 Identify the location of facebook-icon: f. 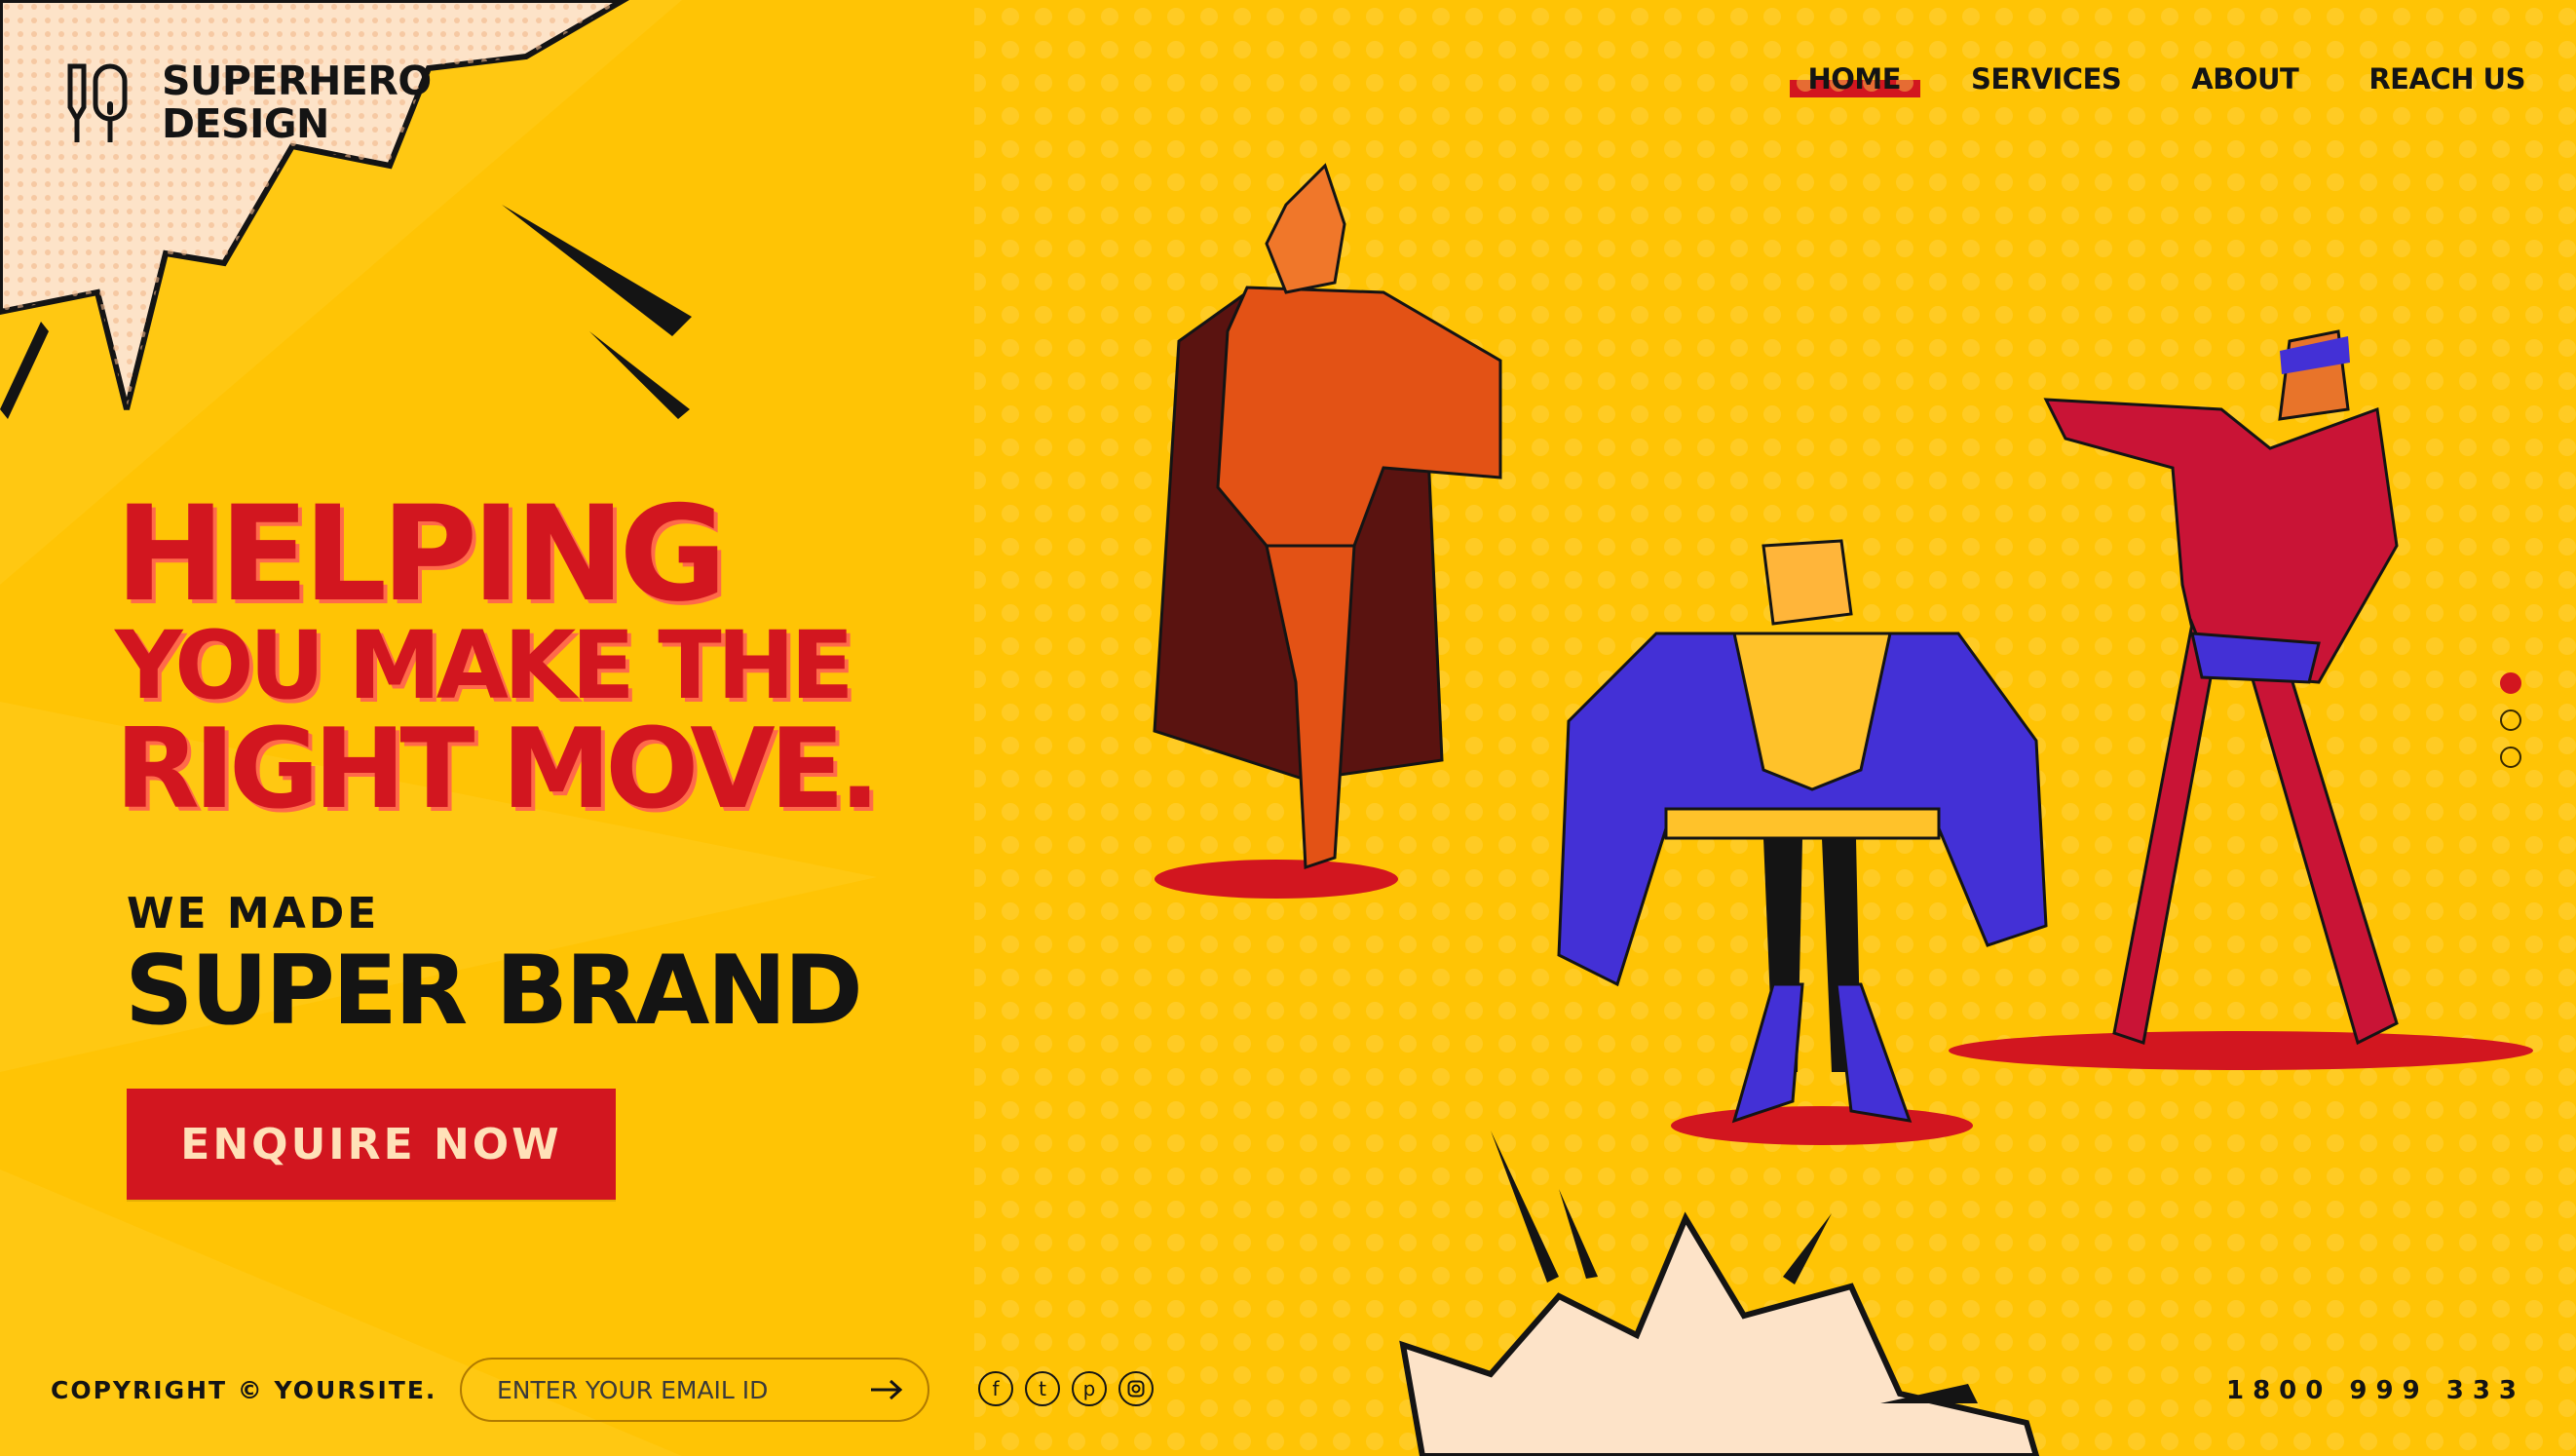
(995, 1388).